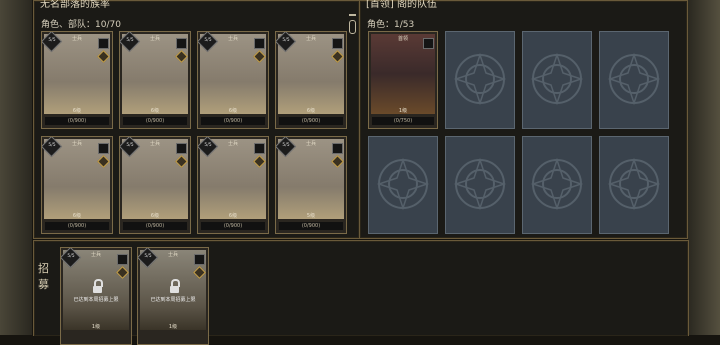 The width and height of the screenshot is (720, 345). I want to click on panel-title: [首领] 阁的队伍, so click(401, 5).